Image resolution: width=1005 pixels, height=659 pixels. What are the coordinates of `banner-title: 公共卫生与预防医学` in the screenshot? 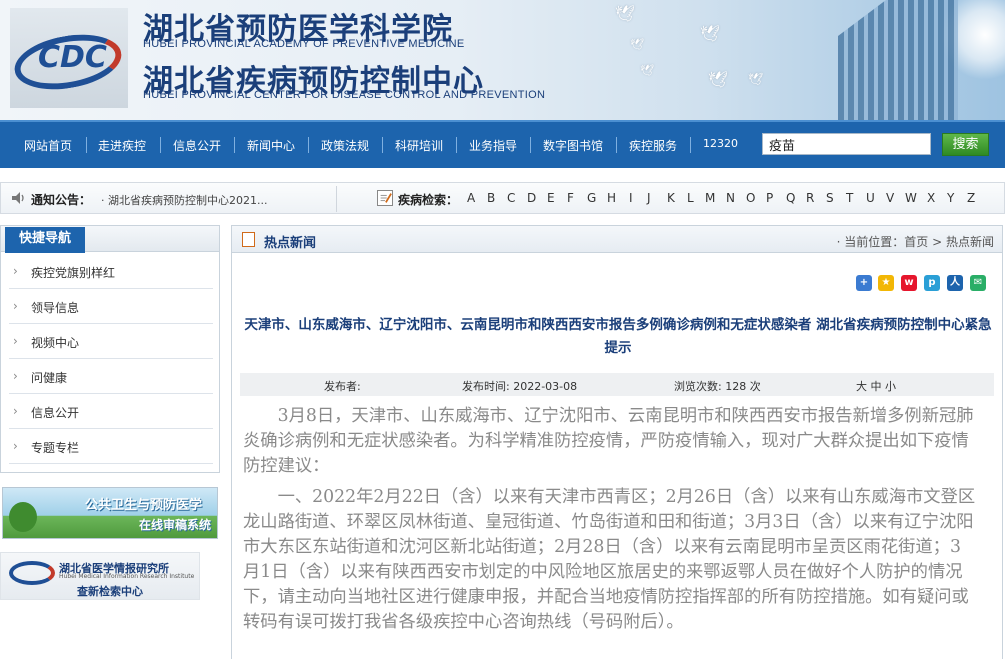 It's located at (144, 505).